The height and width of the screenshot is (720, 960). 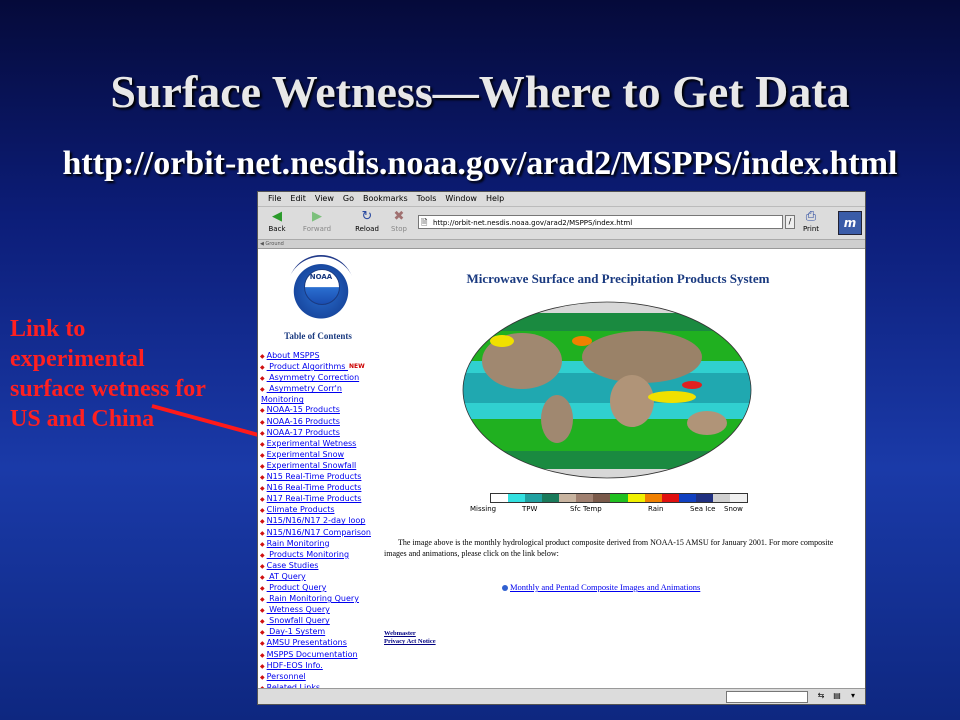 What do you see at coordinates (286, 576) in the screenshot?
I see `toc-link: AT Query` at bounding box center [286, 576].